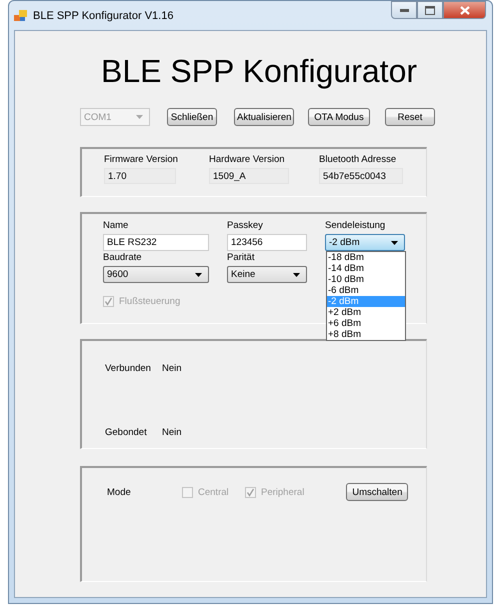 Image resolution: width=500 pixels, height=608 pixels. I want to click on field-label: Firmware Version, so click(141, 160).